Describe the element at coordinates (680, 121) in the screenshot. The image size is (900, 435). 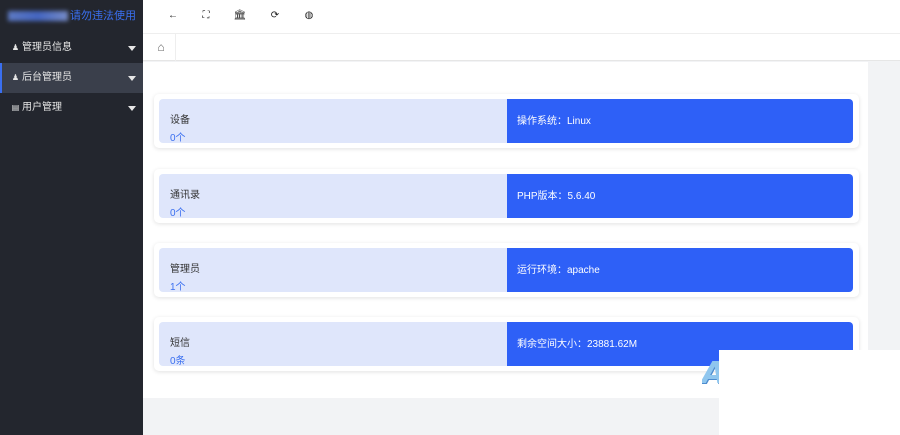
I see `system-info: 操作系统：Linux` at that location.